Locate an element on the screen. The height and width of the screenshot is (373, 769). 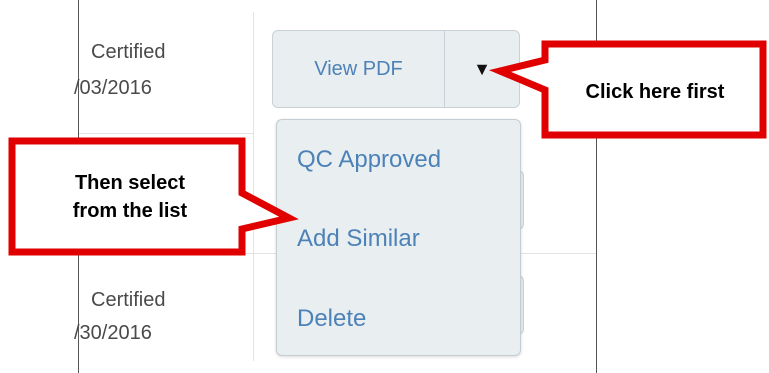
row-2-status: Certified is located at coordinates (128, 300).